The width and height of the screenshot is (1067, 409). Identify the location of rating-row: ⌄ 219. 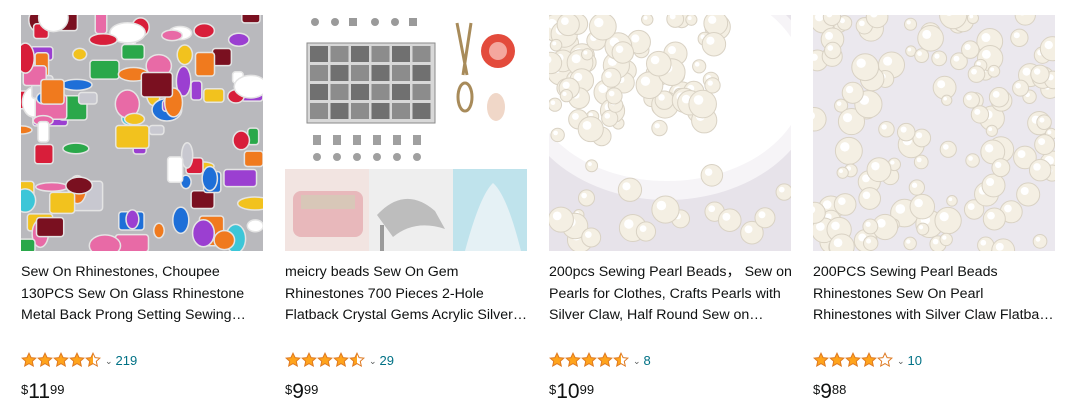
(79, 360).